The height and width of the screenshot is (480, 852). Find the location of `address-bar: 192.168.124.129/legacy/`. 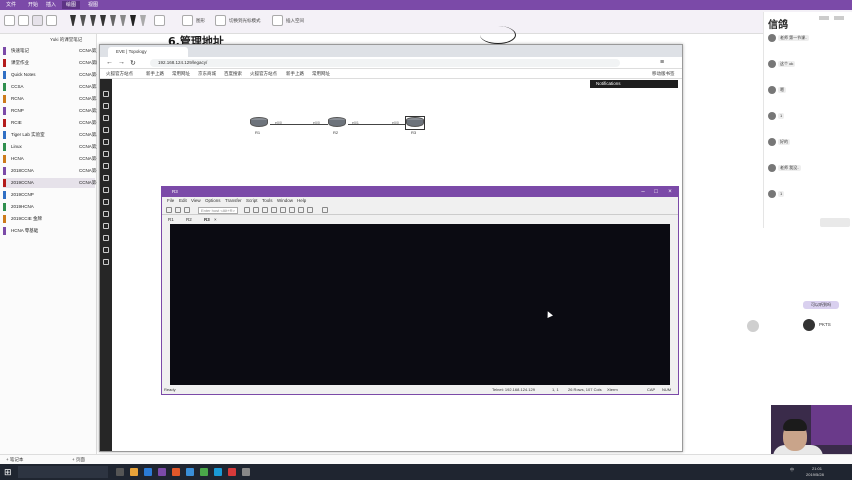

address-bar: 192.168.124.129/legacy/ is located at coordinates (385, 63).